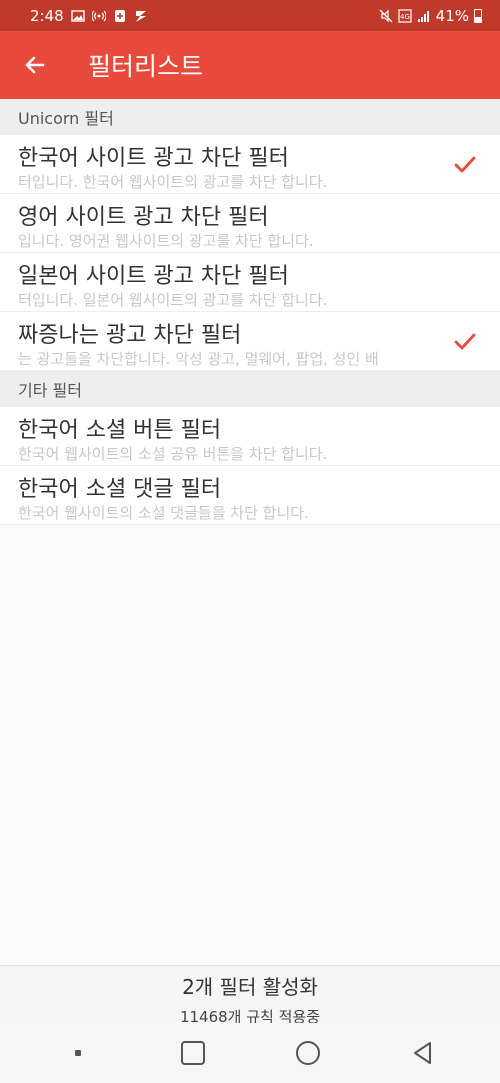 This screenshot has height=1083, width=500. Describe the element at coordinates (250, 15) in the screenshot. I see `status-bar: 2:48 4G 41%` at that location.